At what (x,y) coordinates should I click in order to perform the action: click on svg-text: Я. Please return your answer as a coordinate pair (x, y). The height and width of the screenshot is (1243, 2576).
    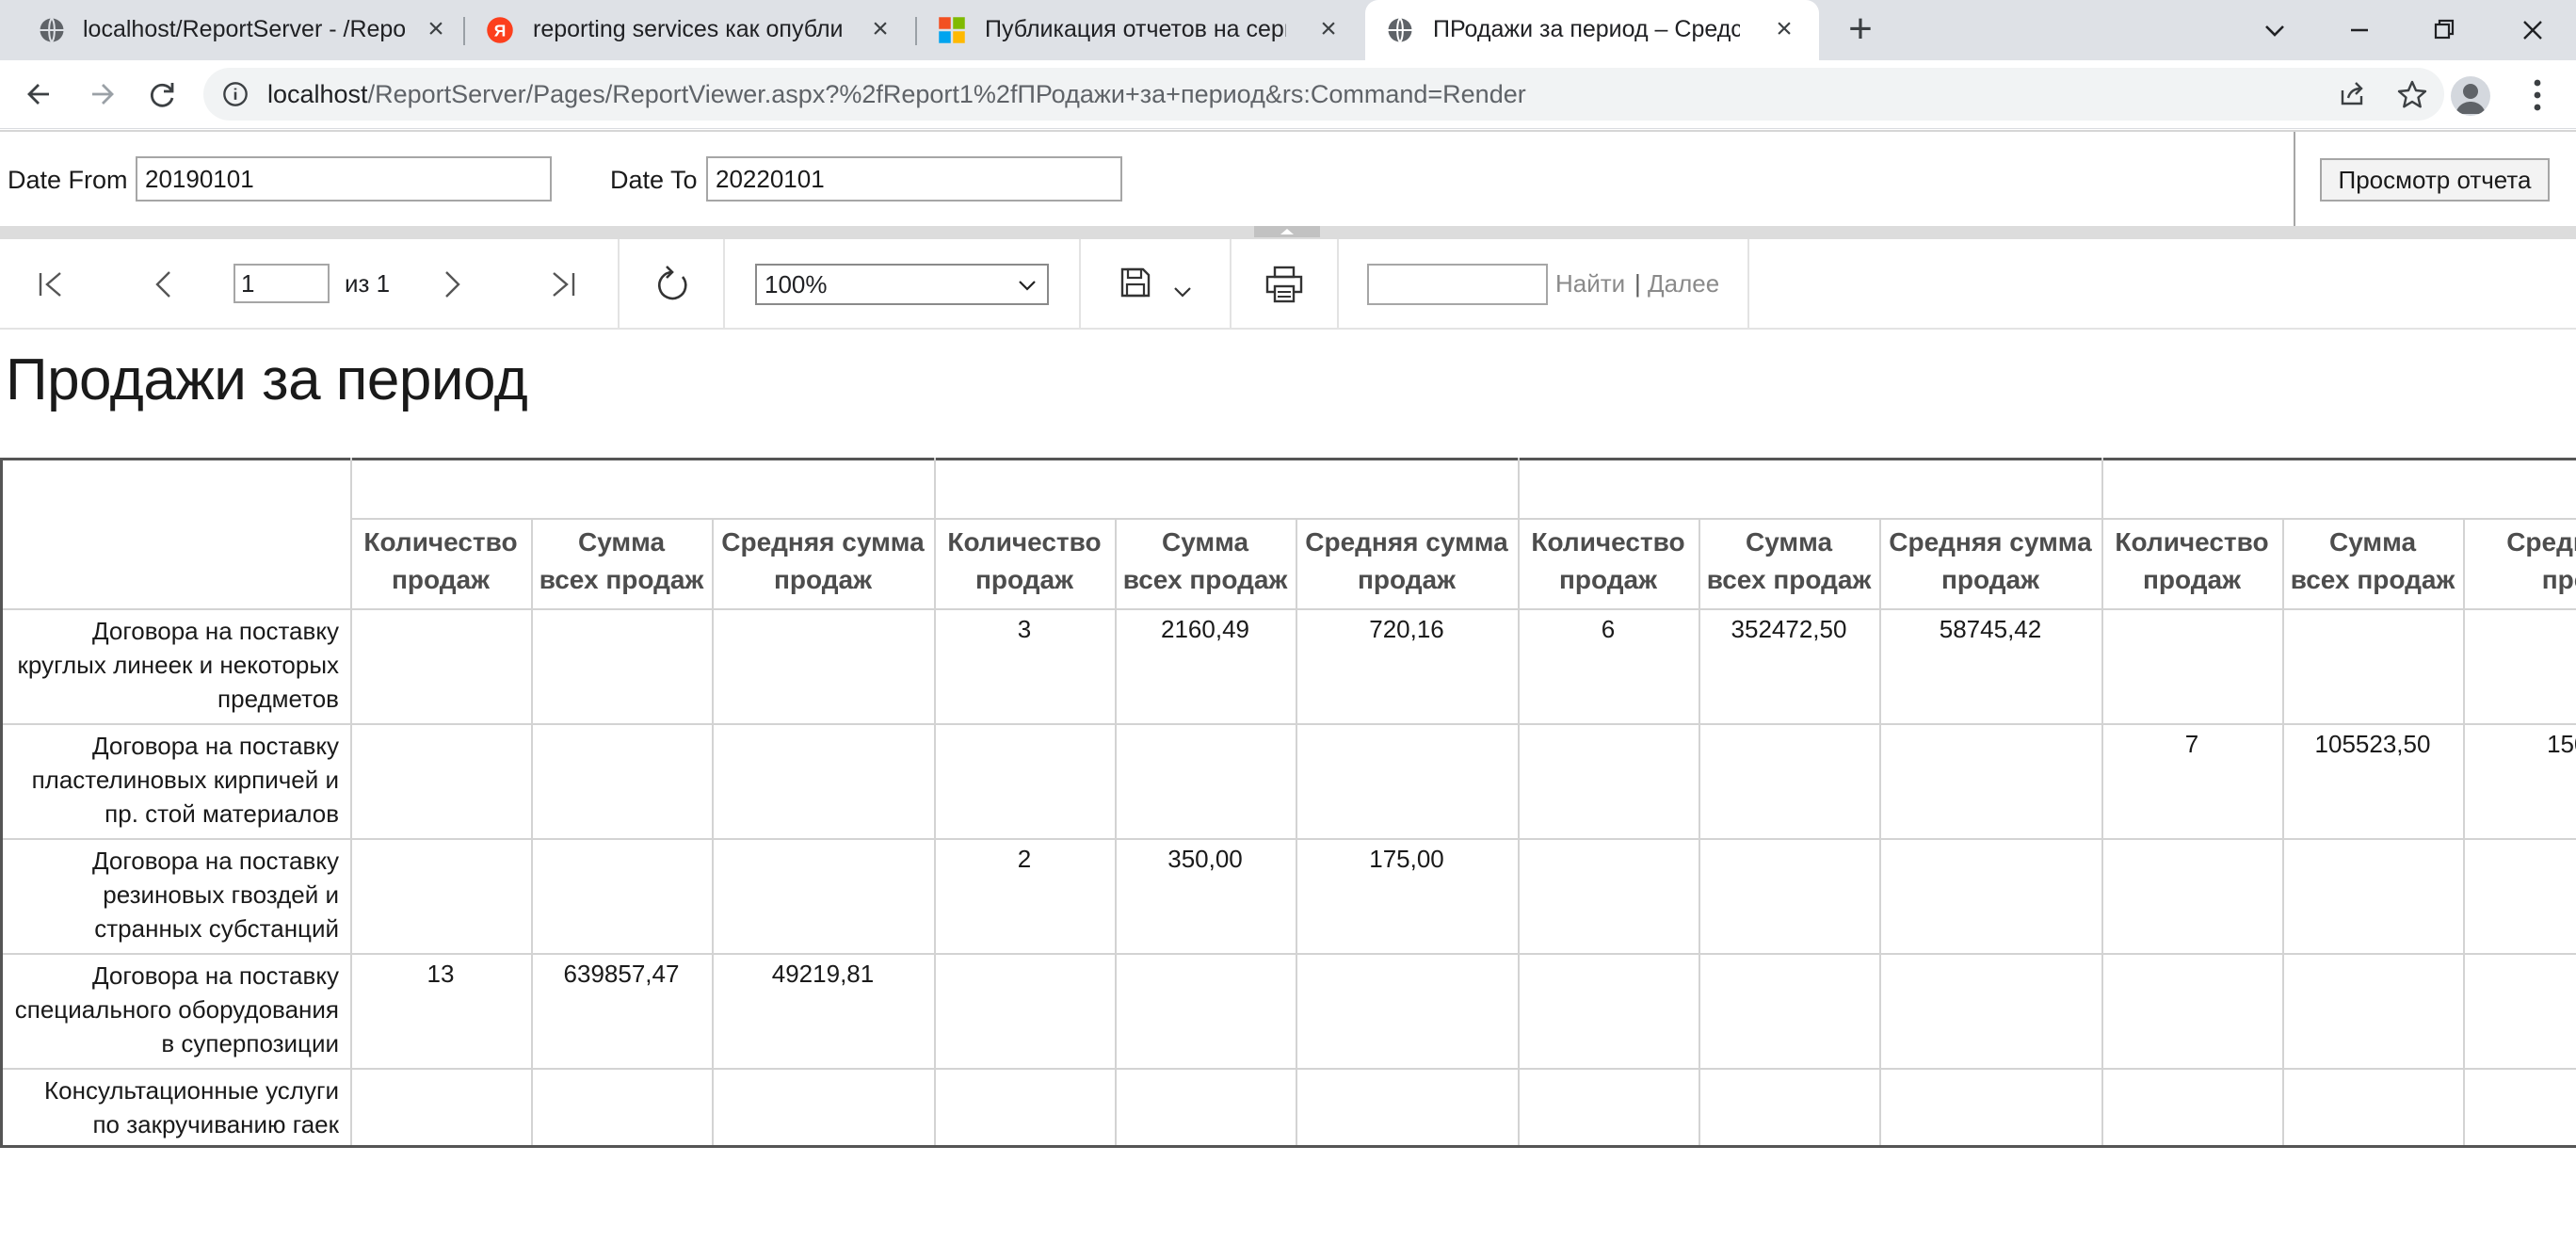
    Looking at the image, I should click on (500, 31).